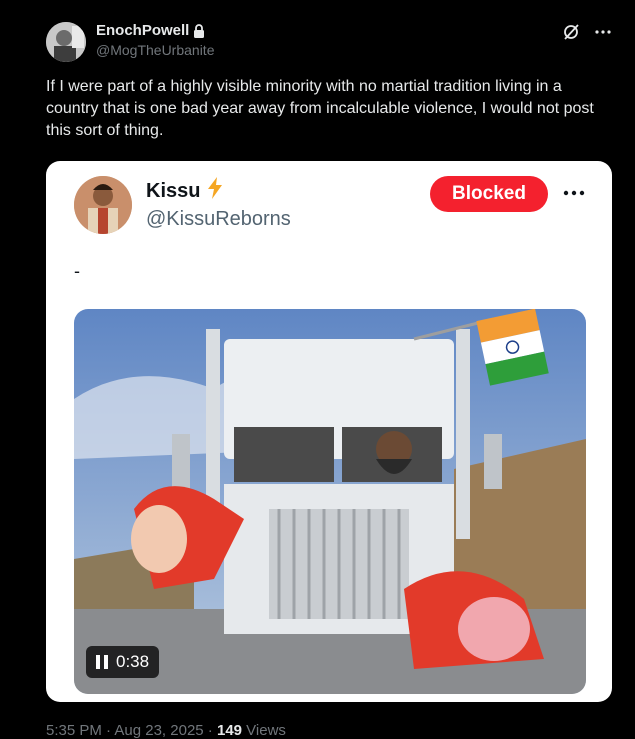 The height and width of the screenshot is (739, 635). I want to click on tweet-footer: 5:35 PM · Aug 23, 2025 · 149 Views, so click(166, 730).